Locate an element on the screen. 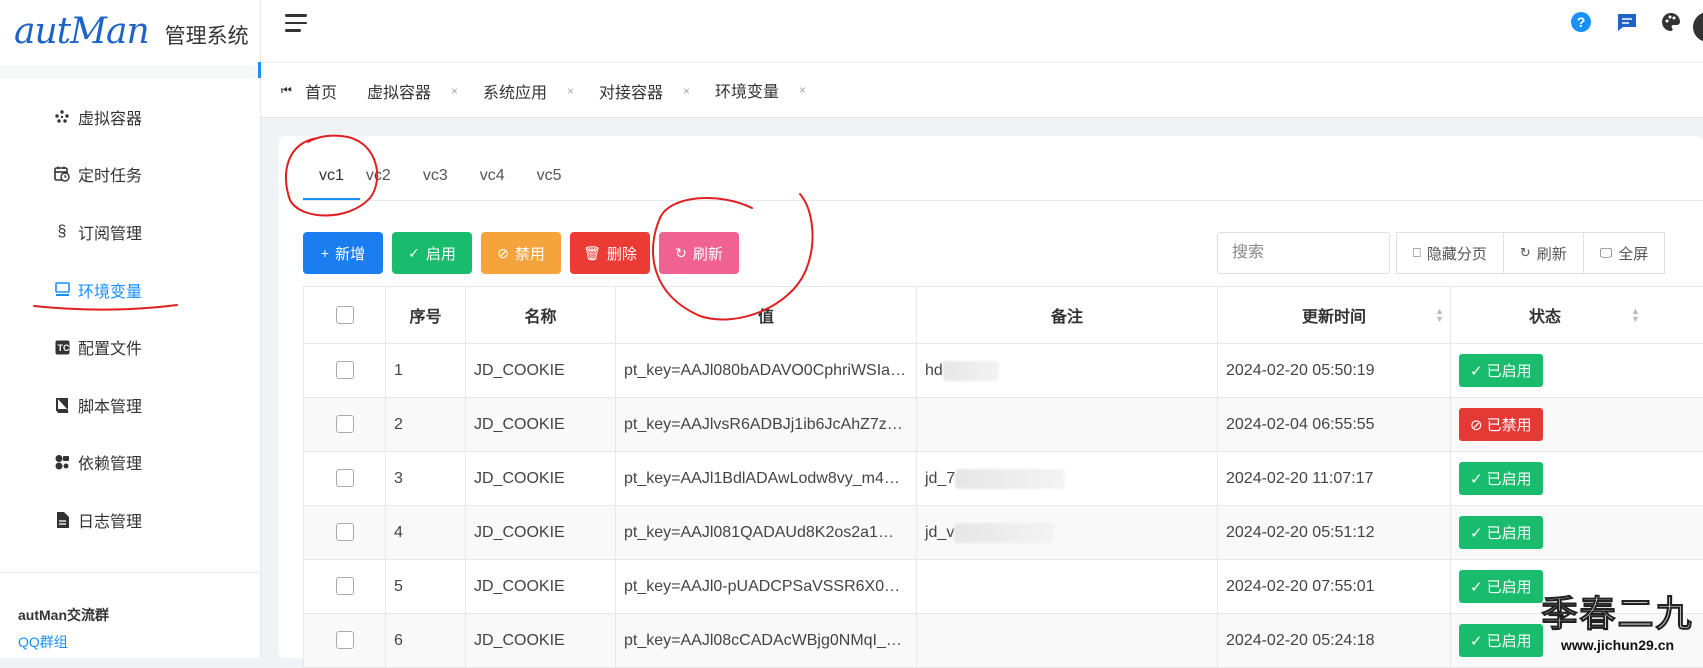 Image resolution: width=1703 pixels, height=668 pixels. search-input is located at coordinates (1303, 253).